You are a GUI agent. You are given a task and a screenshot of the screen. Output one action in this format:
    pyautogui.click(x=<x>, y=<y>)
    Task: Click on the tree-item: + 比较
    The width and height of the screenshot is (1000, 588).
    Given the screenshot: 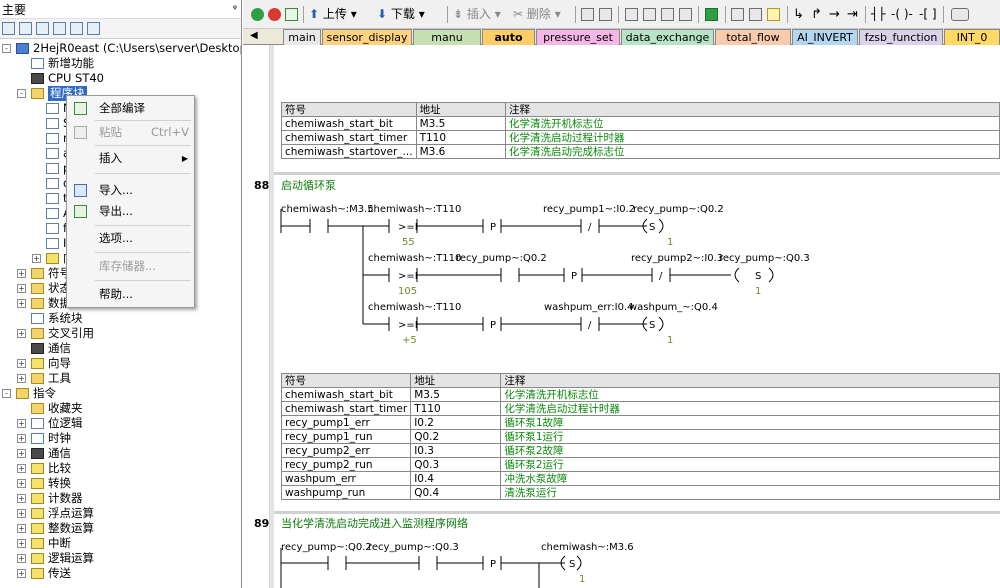 What is the action you would take?
    pyautogui.click(x=120, y=468)
    